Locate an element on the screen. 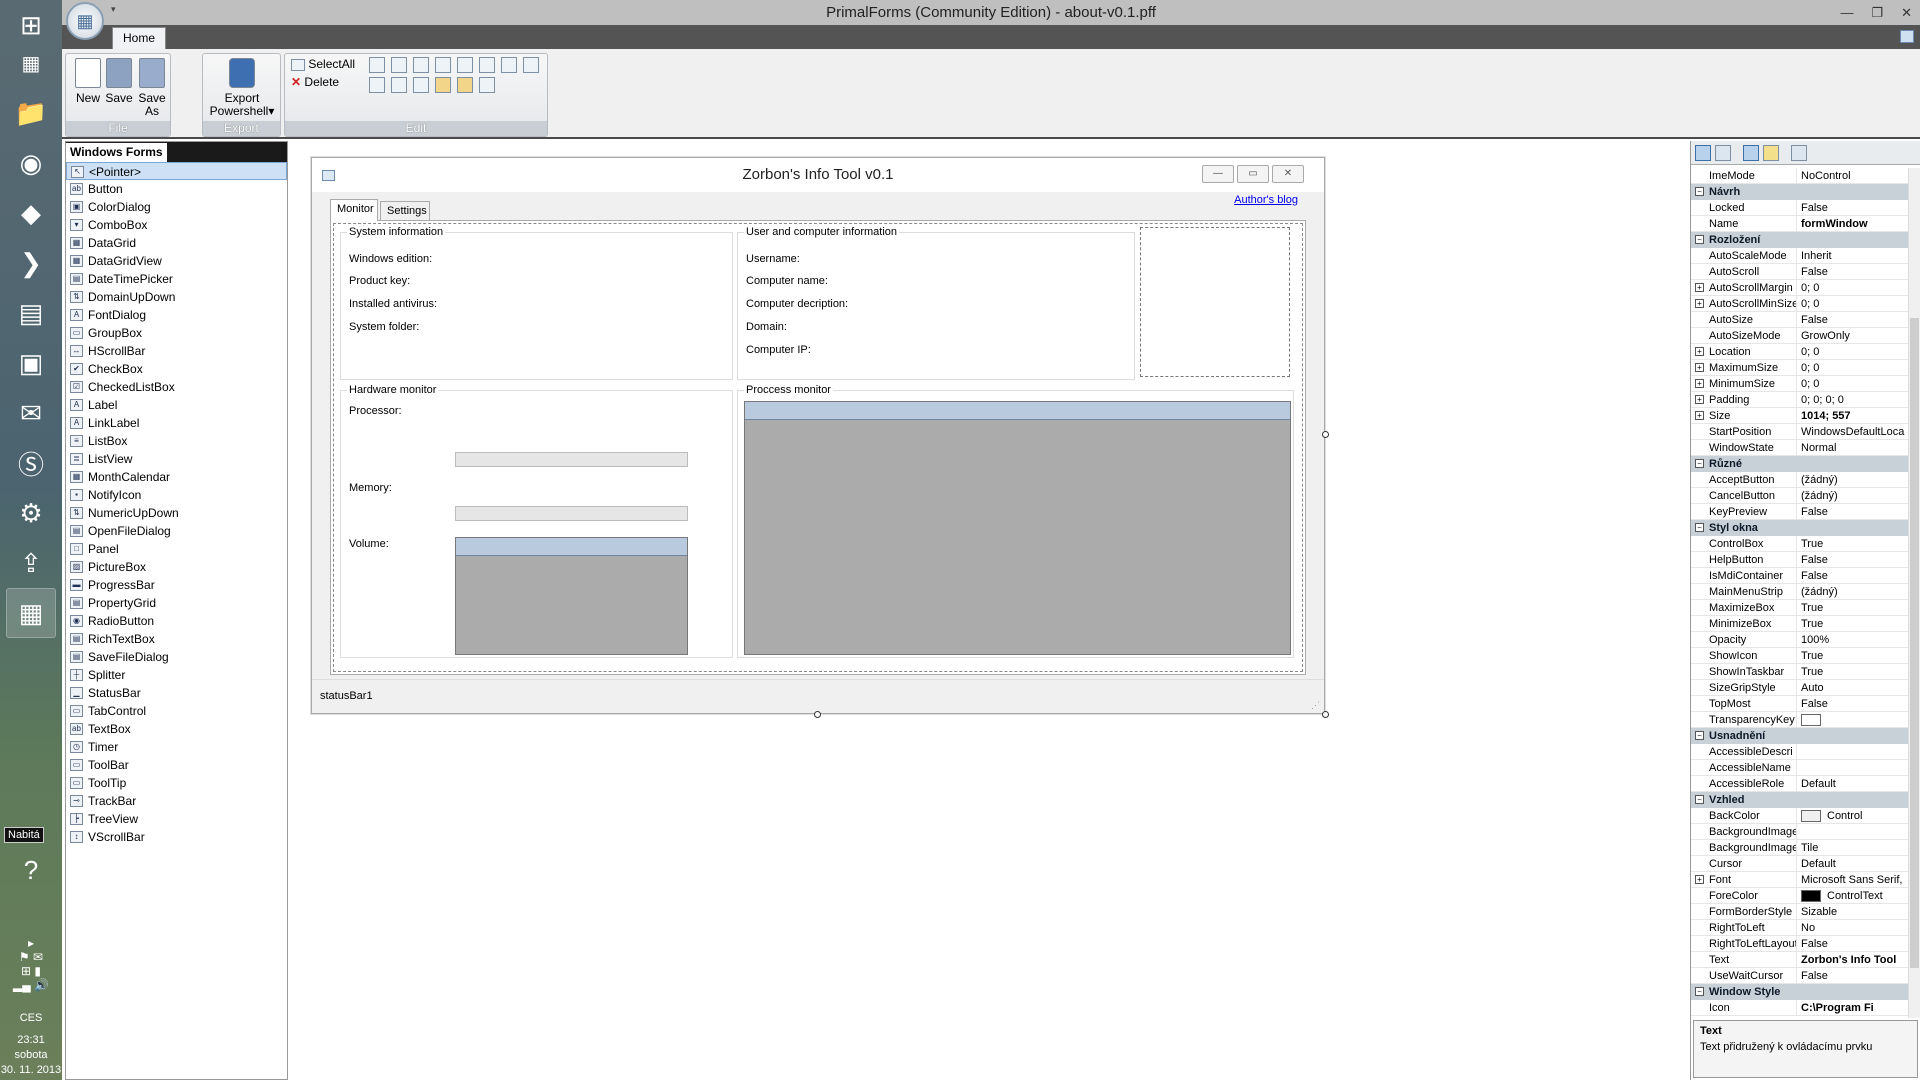 The width and height of the screenshot is (1920, 1080). property-row: KeyPreview False is located at coordinates (1799, 512).